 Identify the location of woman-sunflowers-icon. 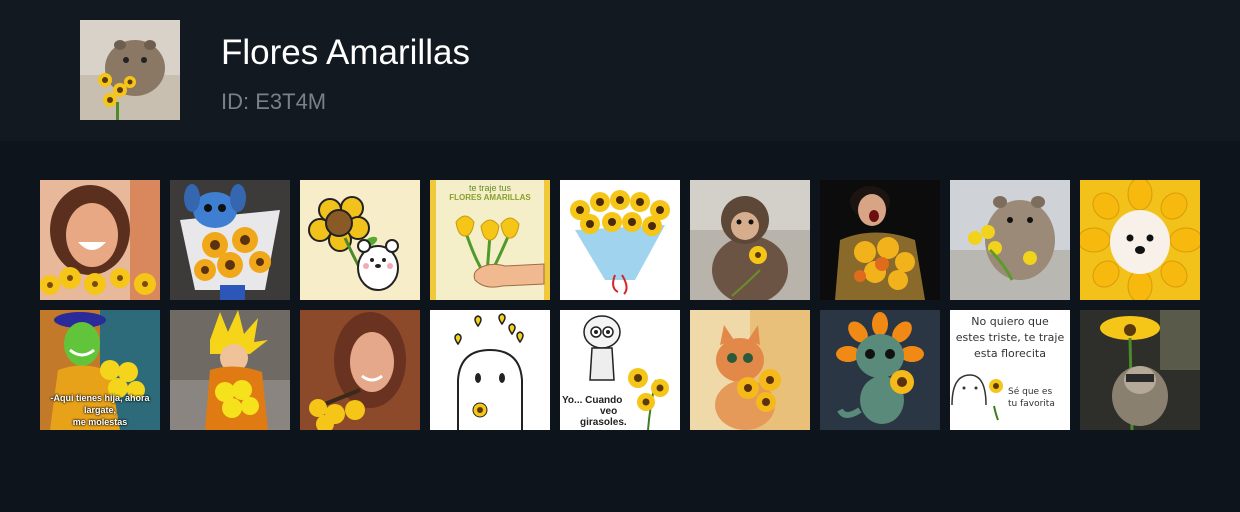
(360, 370).